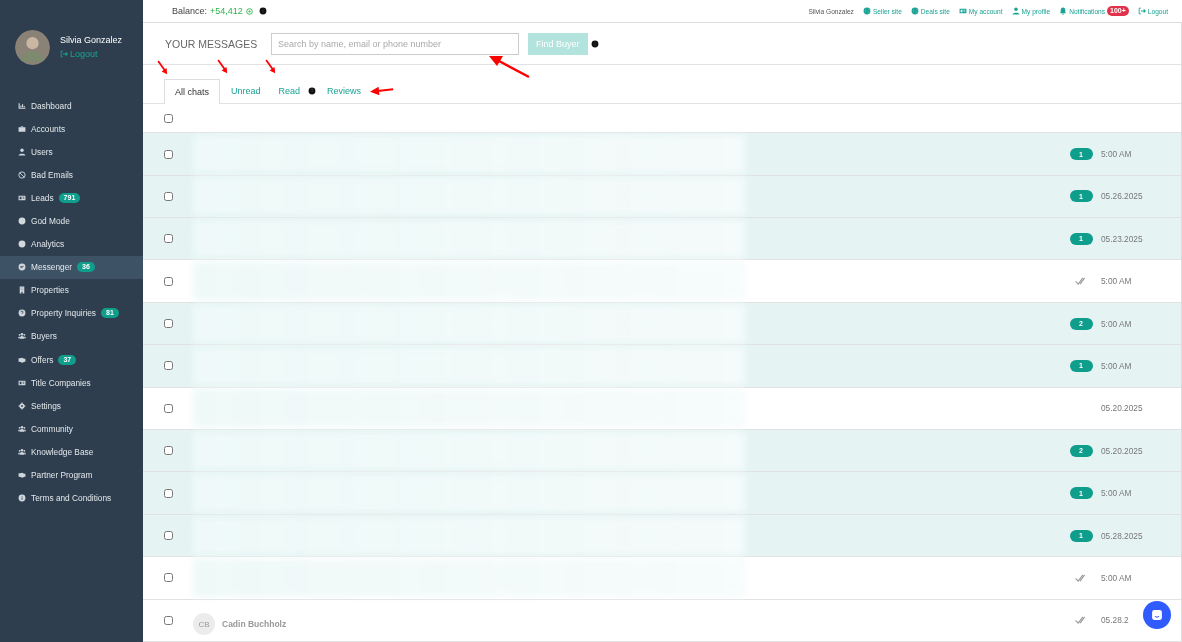 The width and height of the screenshot is (1182, 642). I want to click on avatar: CB, so click(204, 624).